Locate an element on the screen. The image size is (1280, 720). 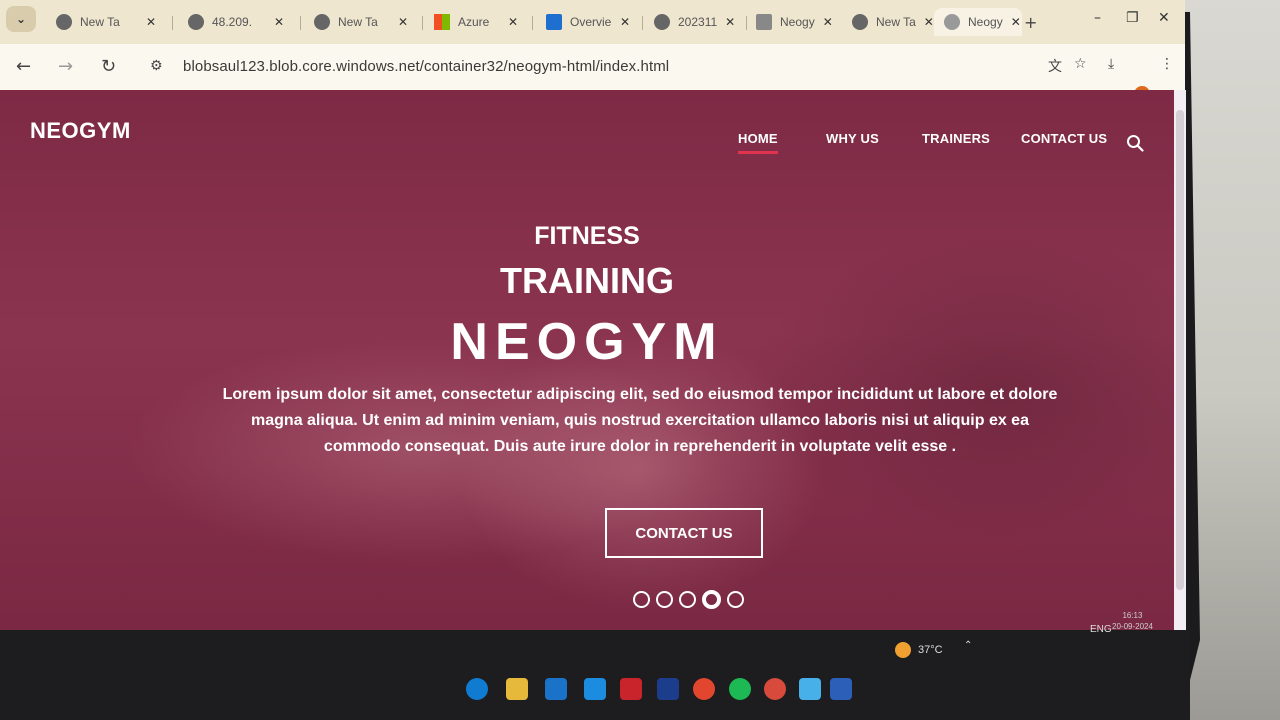
spotify-icon is located at coordinates (740, 689).